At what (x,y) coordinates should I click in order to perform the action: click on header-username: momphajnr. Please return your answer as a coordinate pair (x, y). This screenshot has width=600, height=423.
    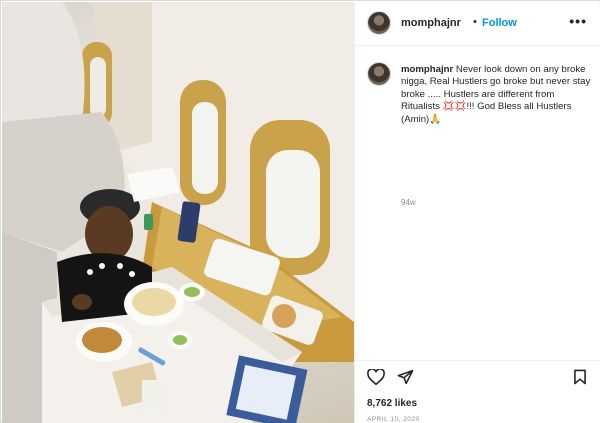
    Looking at the image, I should click on (431, 23).